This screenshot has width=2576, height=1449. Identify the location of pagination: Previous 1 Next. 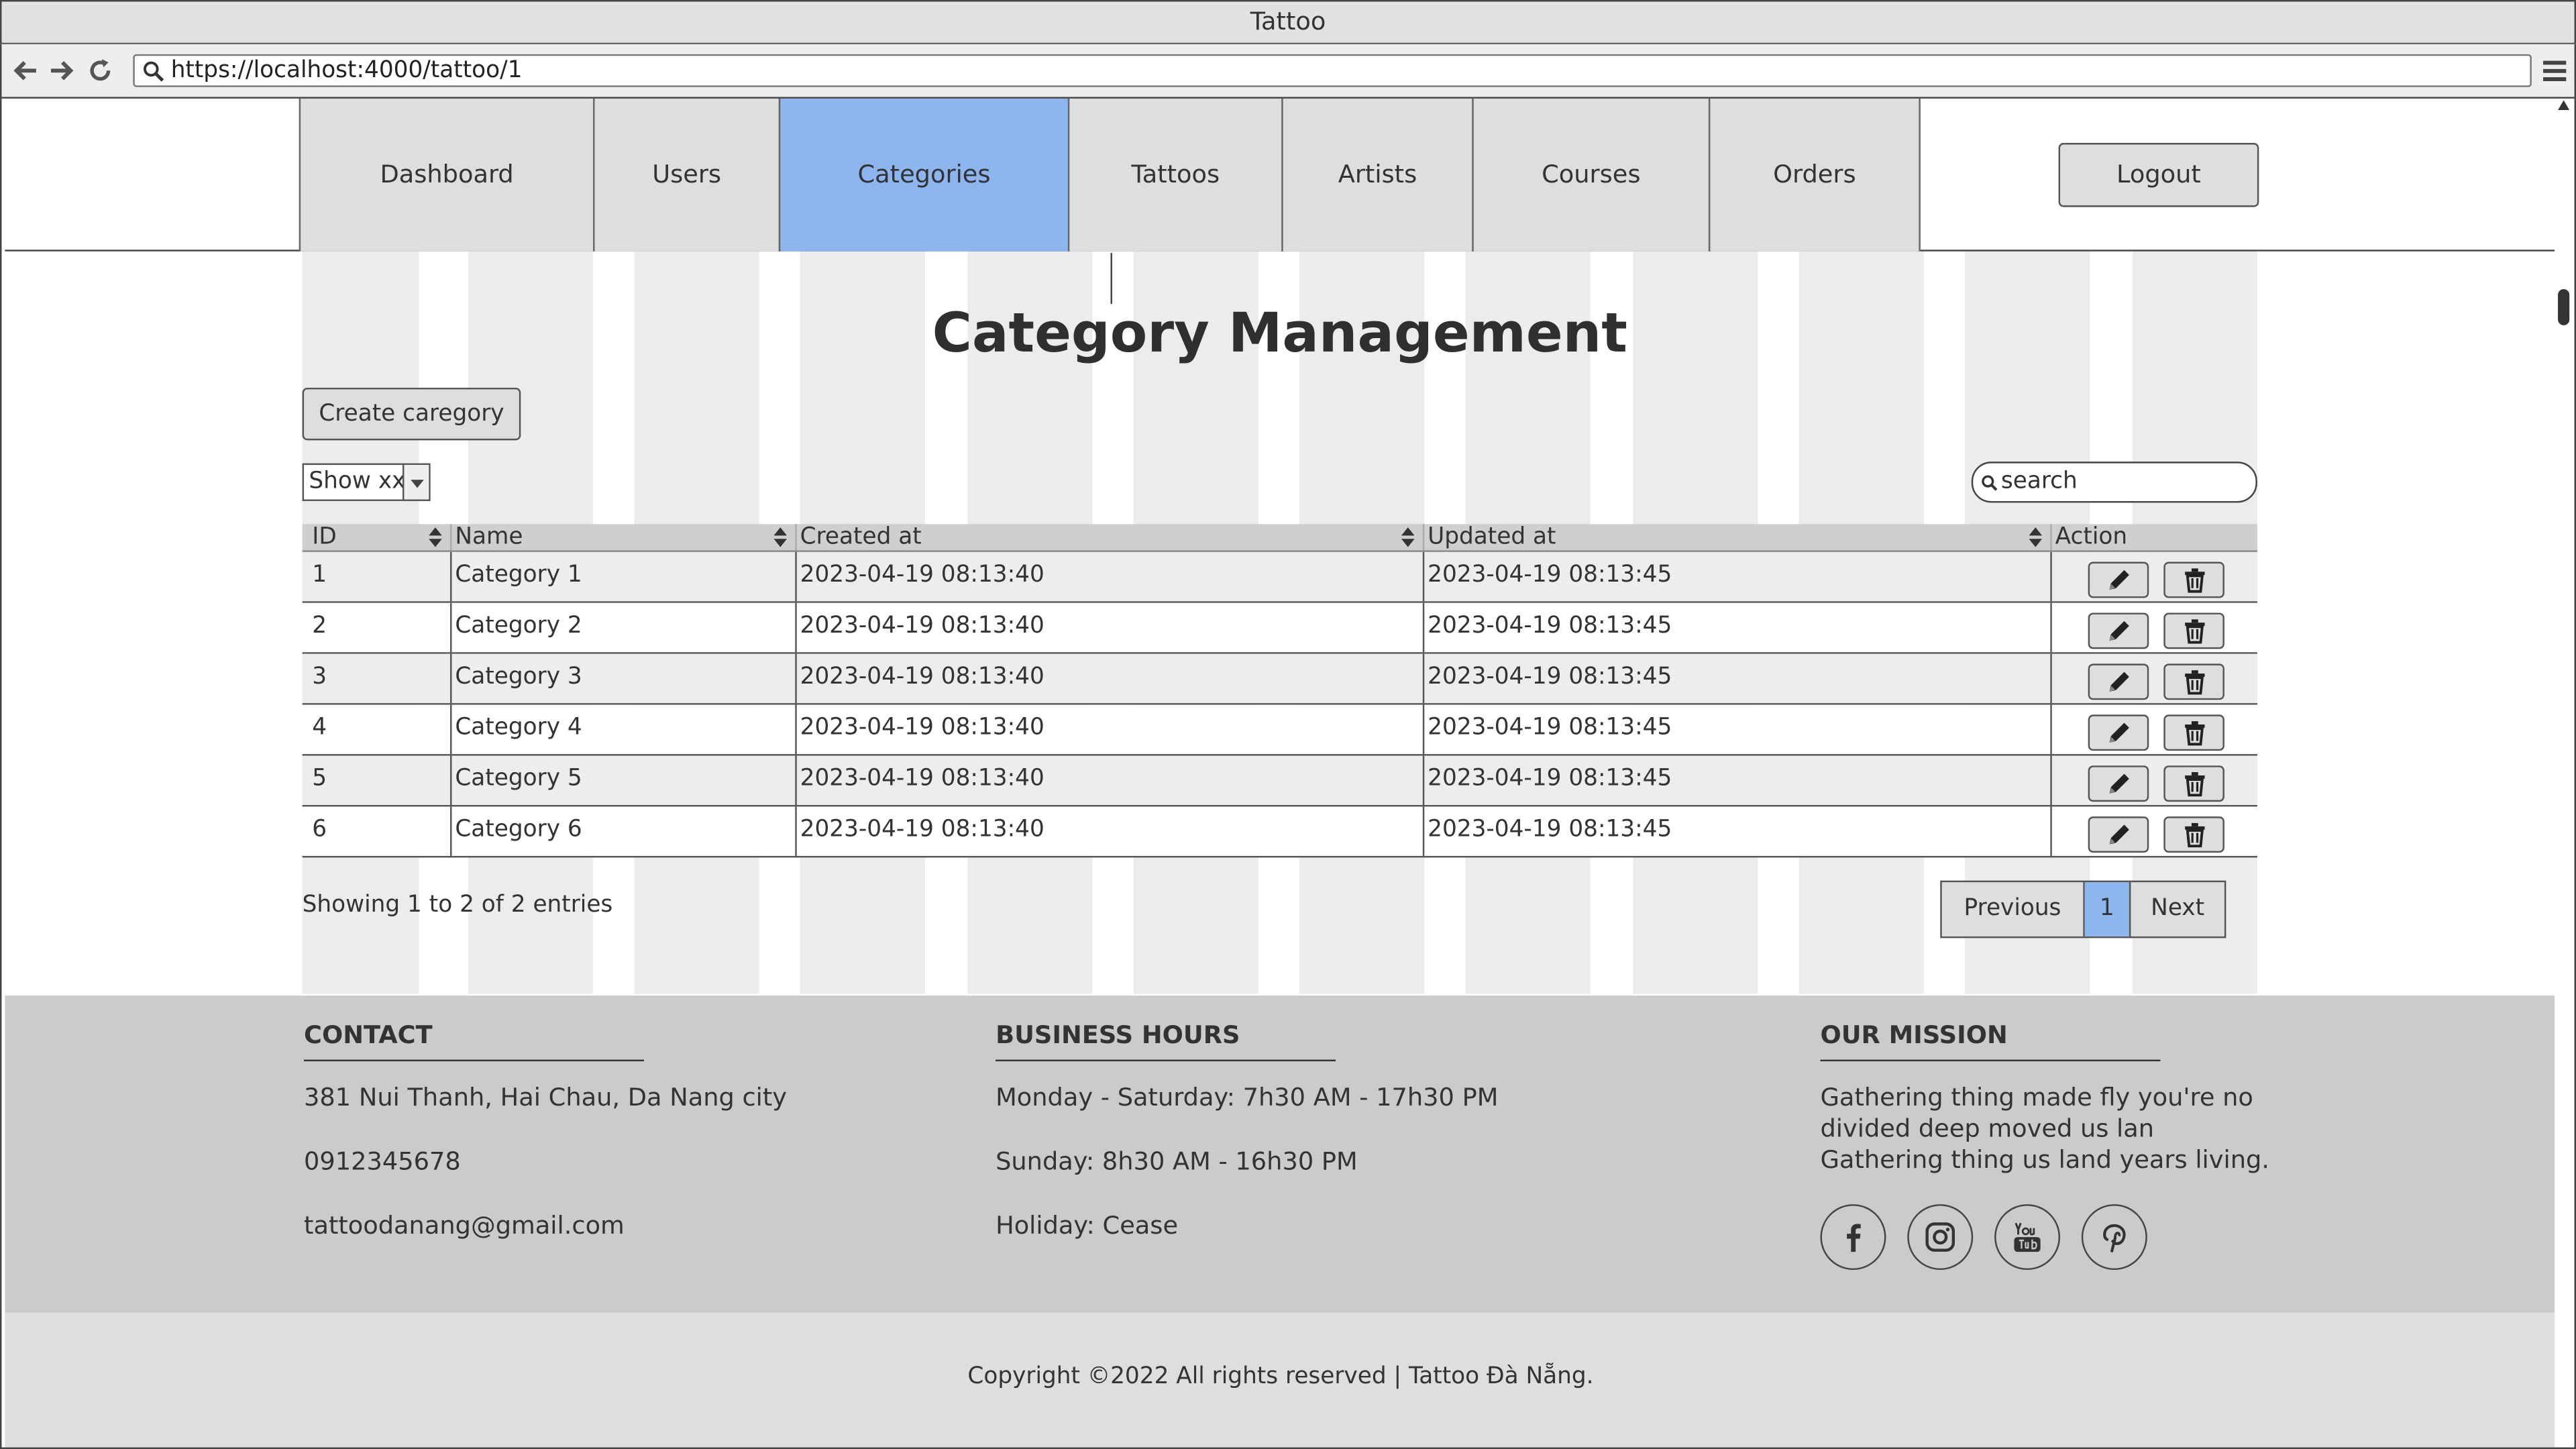
(2083, 909).